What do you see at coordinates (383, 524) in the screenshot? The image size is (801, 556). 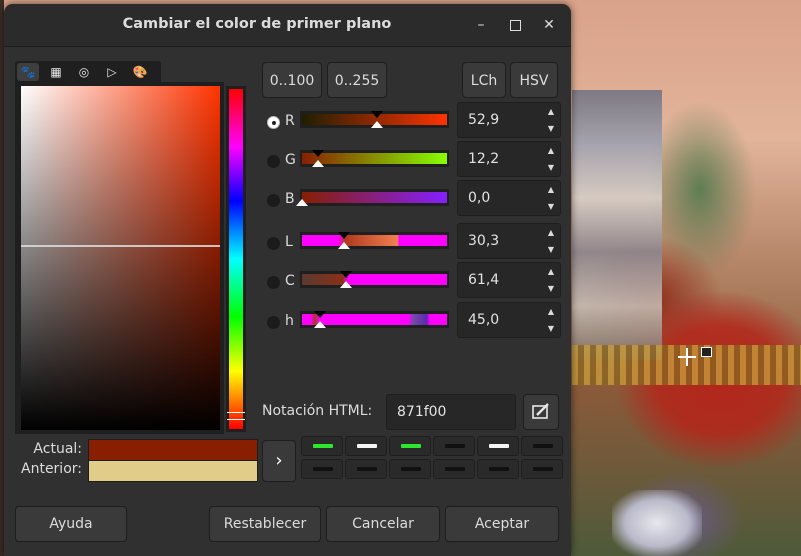 I see `cancel-button: Cancelar` at bounding box center [383, 524].